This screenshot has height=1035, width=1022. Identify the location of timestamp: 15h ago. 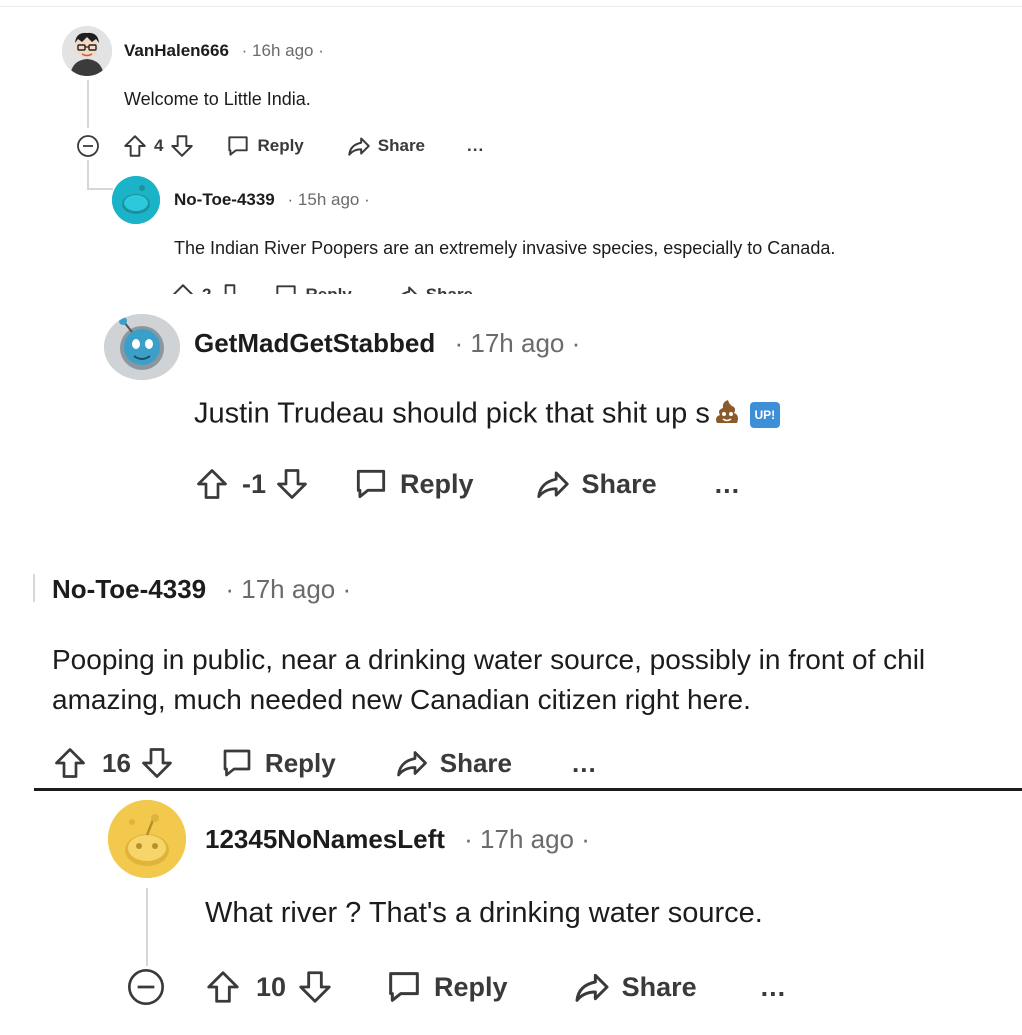
(328, 199).